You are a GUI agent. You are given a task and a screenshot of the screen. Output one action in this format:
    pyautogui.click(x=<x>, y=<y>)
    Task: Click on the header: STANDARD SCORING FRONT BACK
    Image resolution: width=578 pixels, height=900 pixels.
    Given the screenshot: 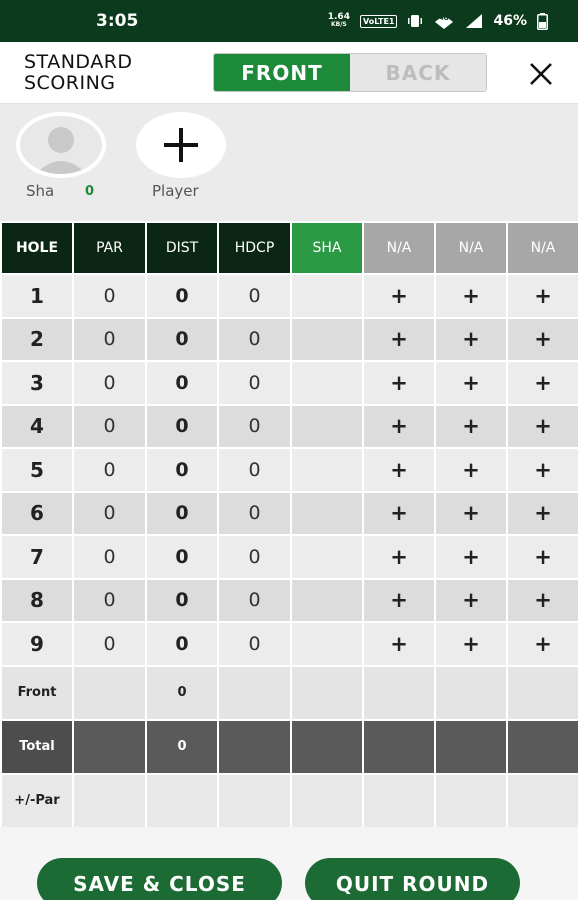 What is the action you would take?
    pyautogui.click(x=289, y=73)
    